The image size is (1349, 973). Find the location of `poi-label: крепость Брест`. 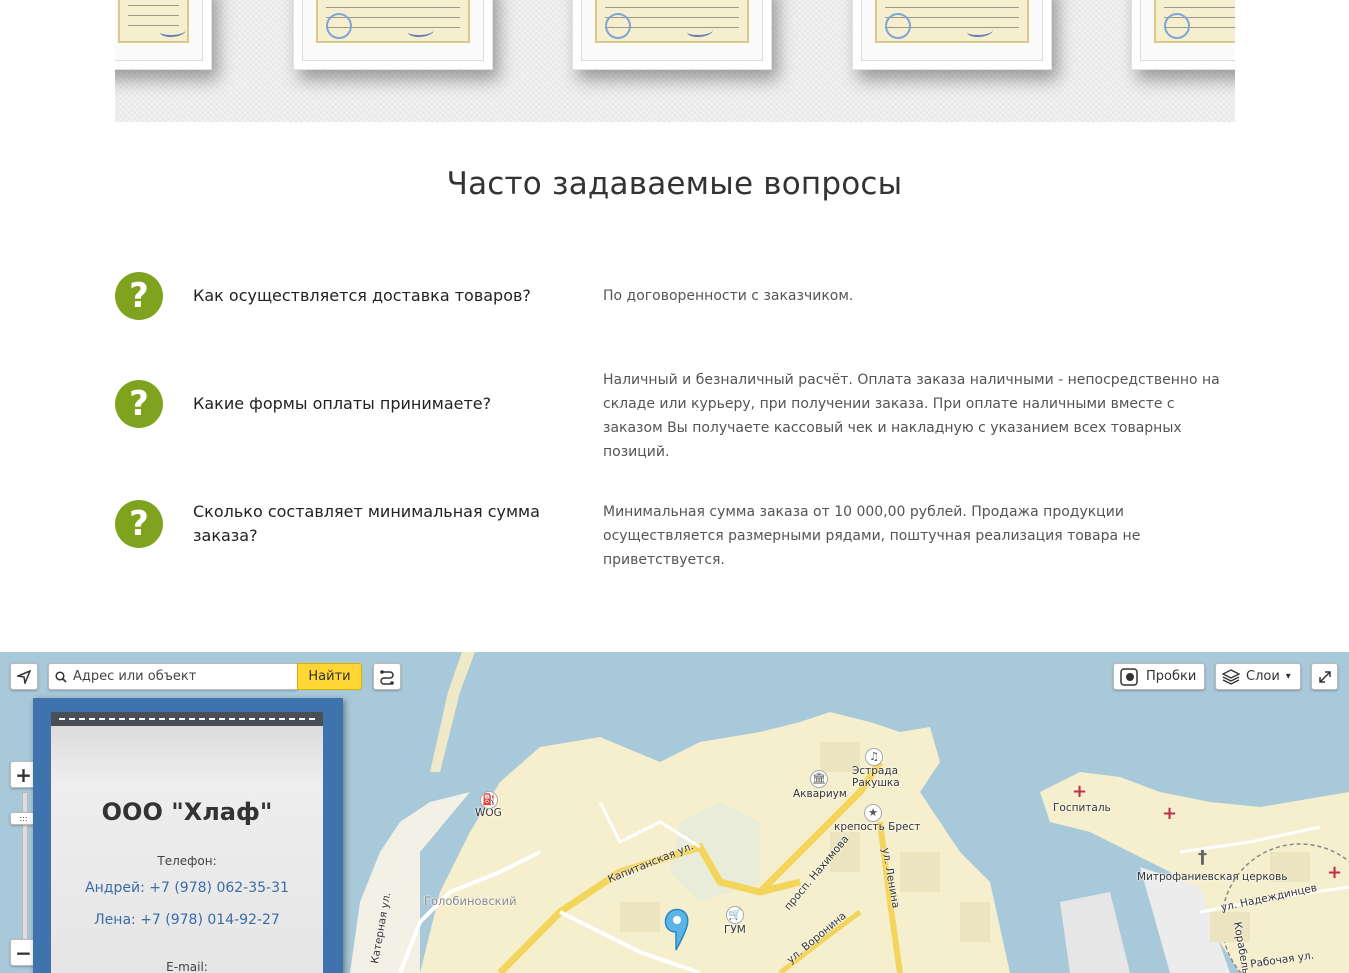

poi-label: крепость Брест is located at coordinates (877, 827).